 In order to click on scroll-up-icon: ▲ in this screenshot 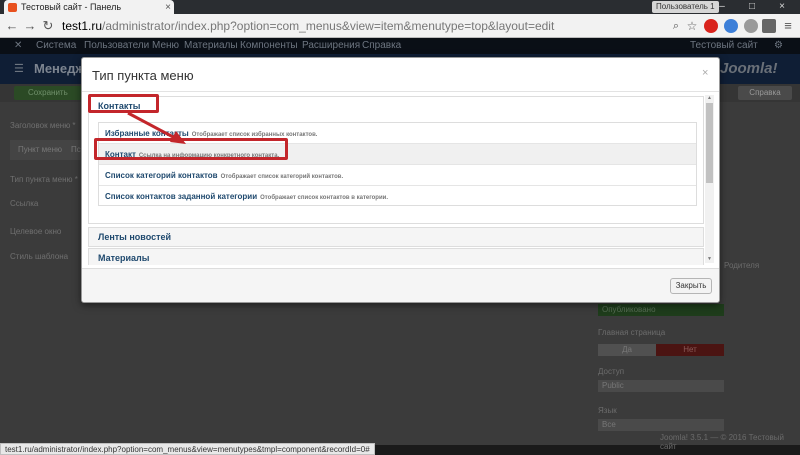, I will do `click(709, 98)`.